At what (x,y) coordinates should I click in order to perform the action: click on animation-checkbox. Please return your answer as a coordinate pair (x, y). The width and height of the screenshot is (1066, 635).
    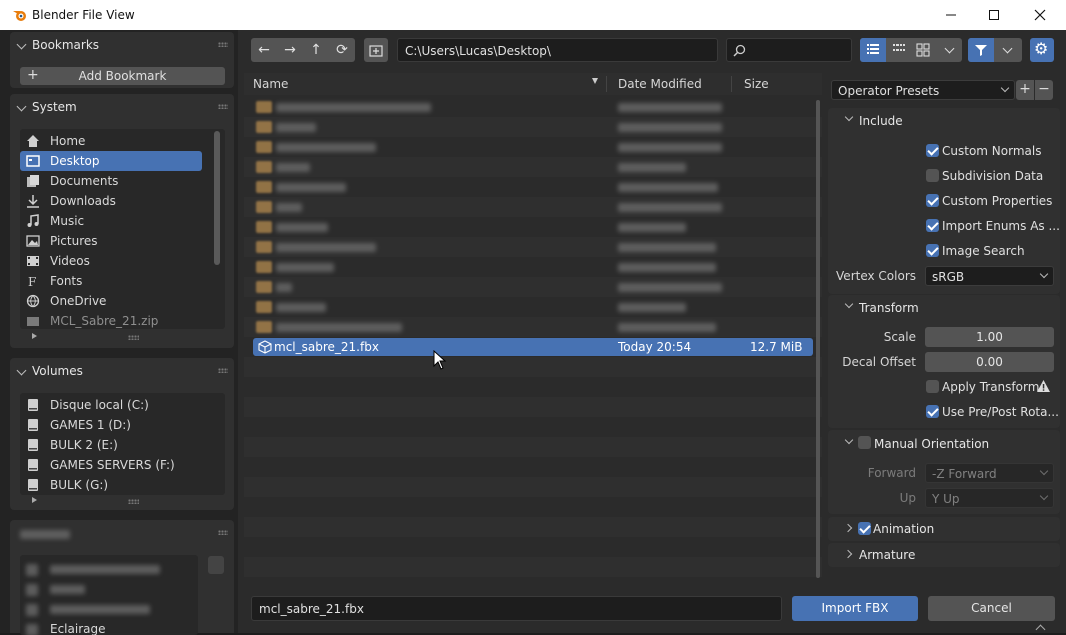
    Looking at the image, I should click on (864, 528).